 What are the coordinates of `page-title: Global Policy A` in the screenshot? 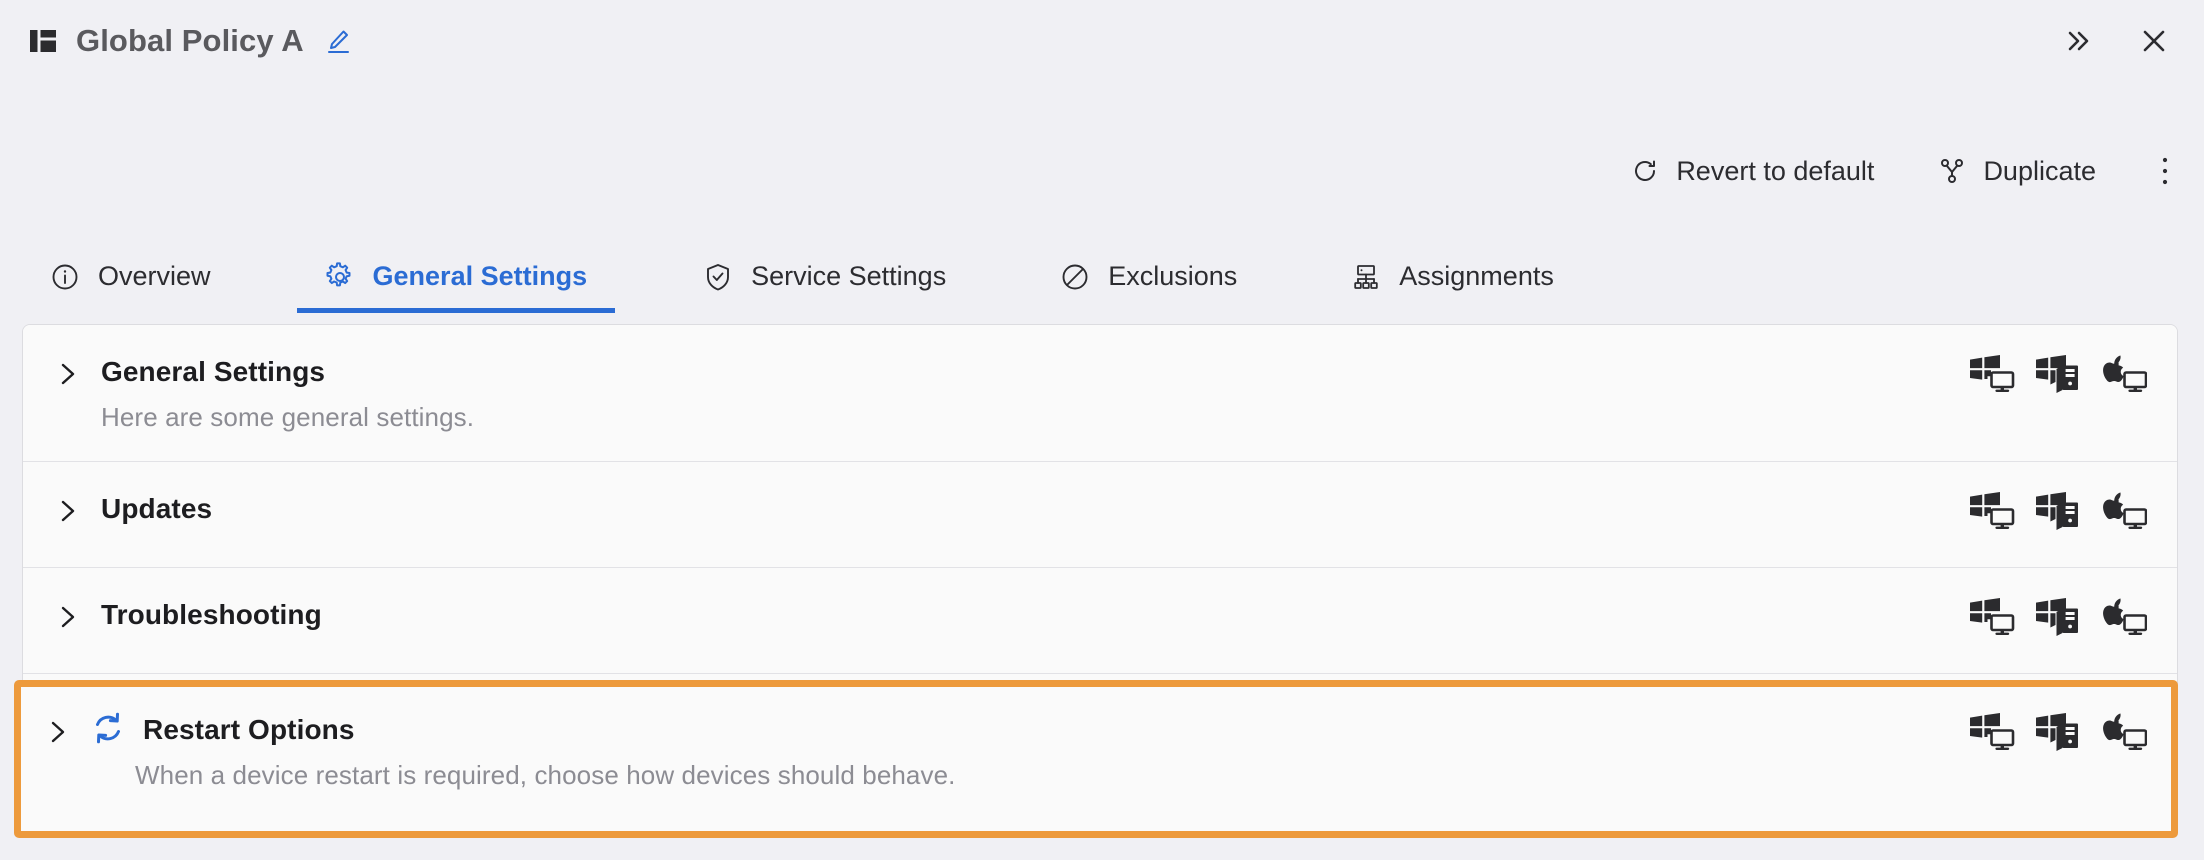 It's located at (190, 40).